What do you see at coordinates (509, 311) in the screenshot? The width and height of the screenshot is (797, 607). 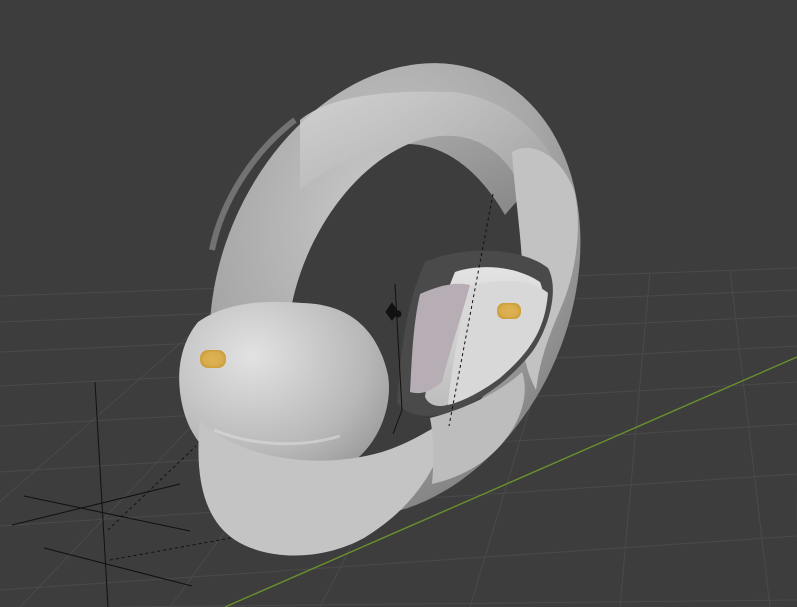 I see `headlight-right` at bounding box center [509, 311].